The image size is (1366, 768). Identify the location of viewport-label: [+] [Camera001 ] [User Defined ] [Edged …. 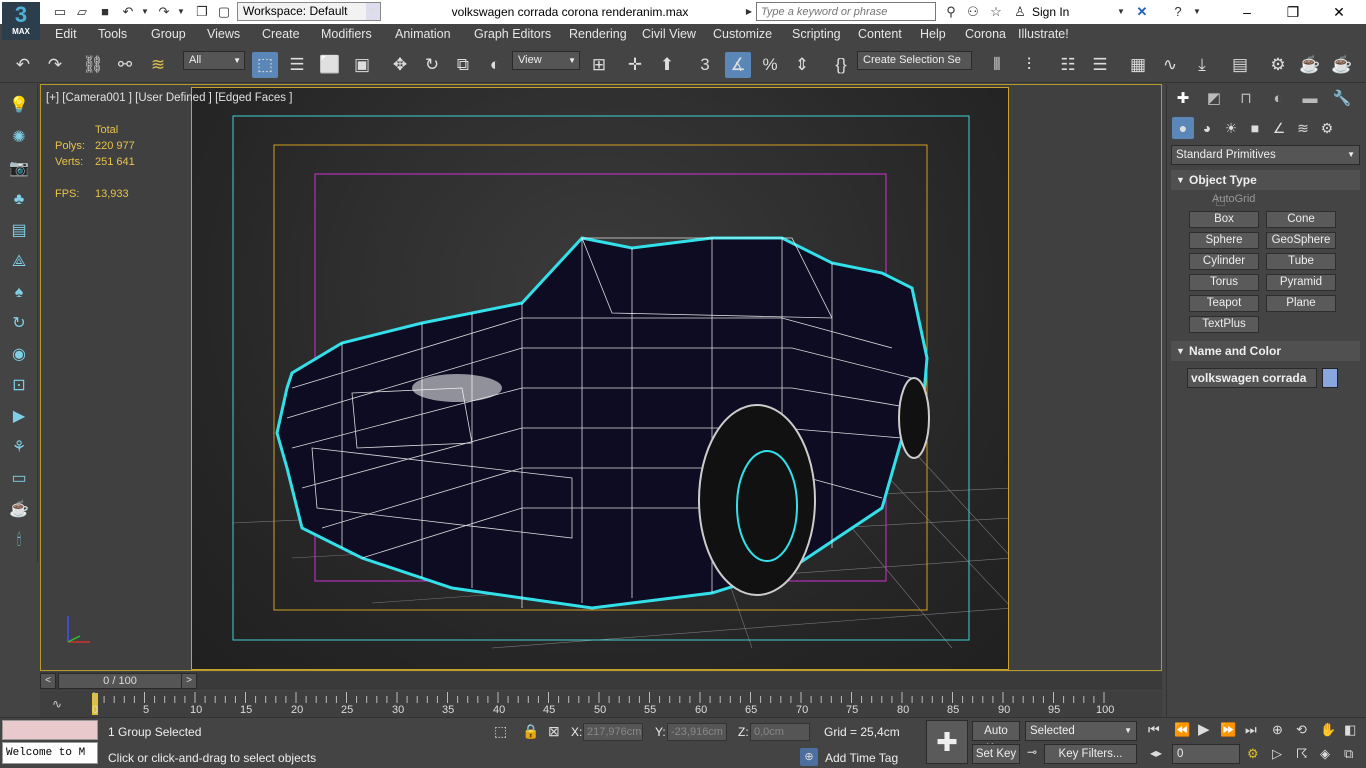
(169, 98).